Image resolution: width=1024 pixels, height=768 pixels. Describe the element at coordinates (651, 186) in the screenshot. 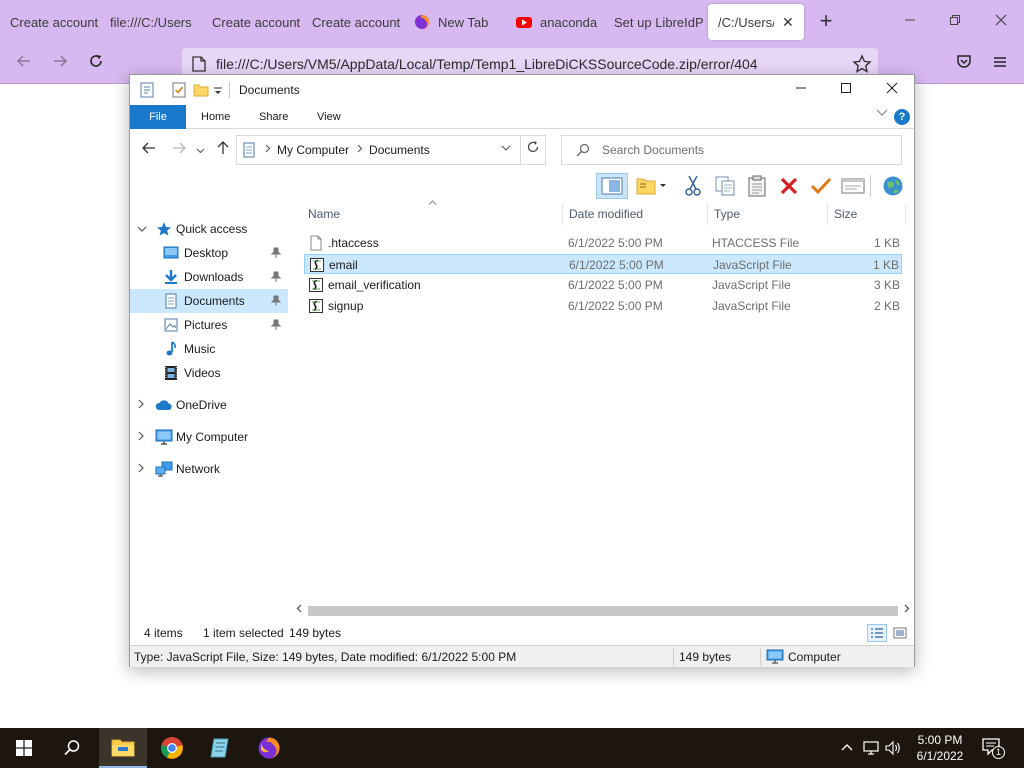

I see `new-folder-button` at that location.